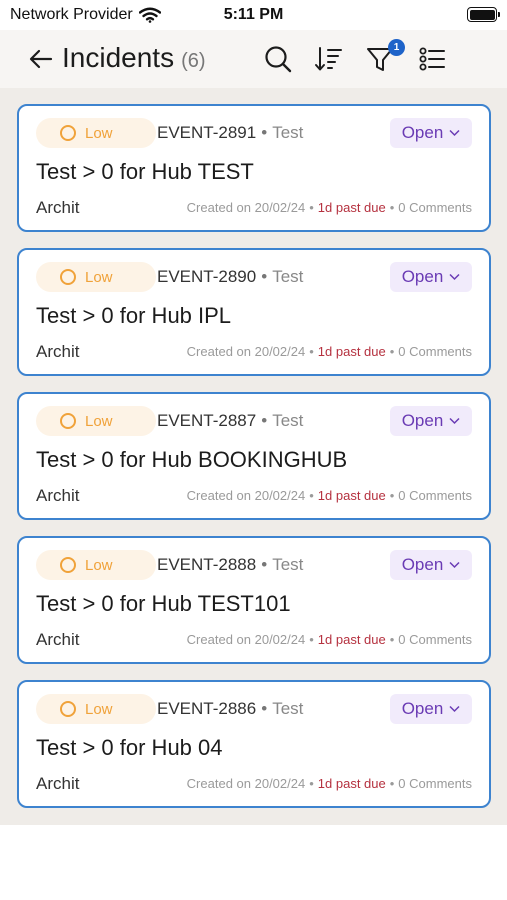 This screenshot has height=900, width=507. I want to click on event-line: EVENT-2891 • Test, so click(230, 133).